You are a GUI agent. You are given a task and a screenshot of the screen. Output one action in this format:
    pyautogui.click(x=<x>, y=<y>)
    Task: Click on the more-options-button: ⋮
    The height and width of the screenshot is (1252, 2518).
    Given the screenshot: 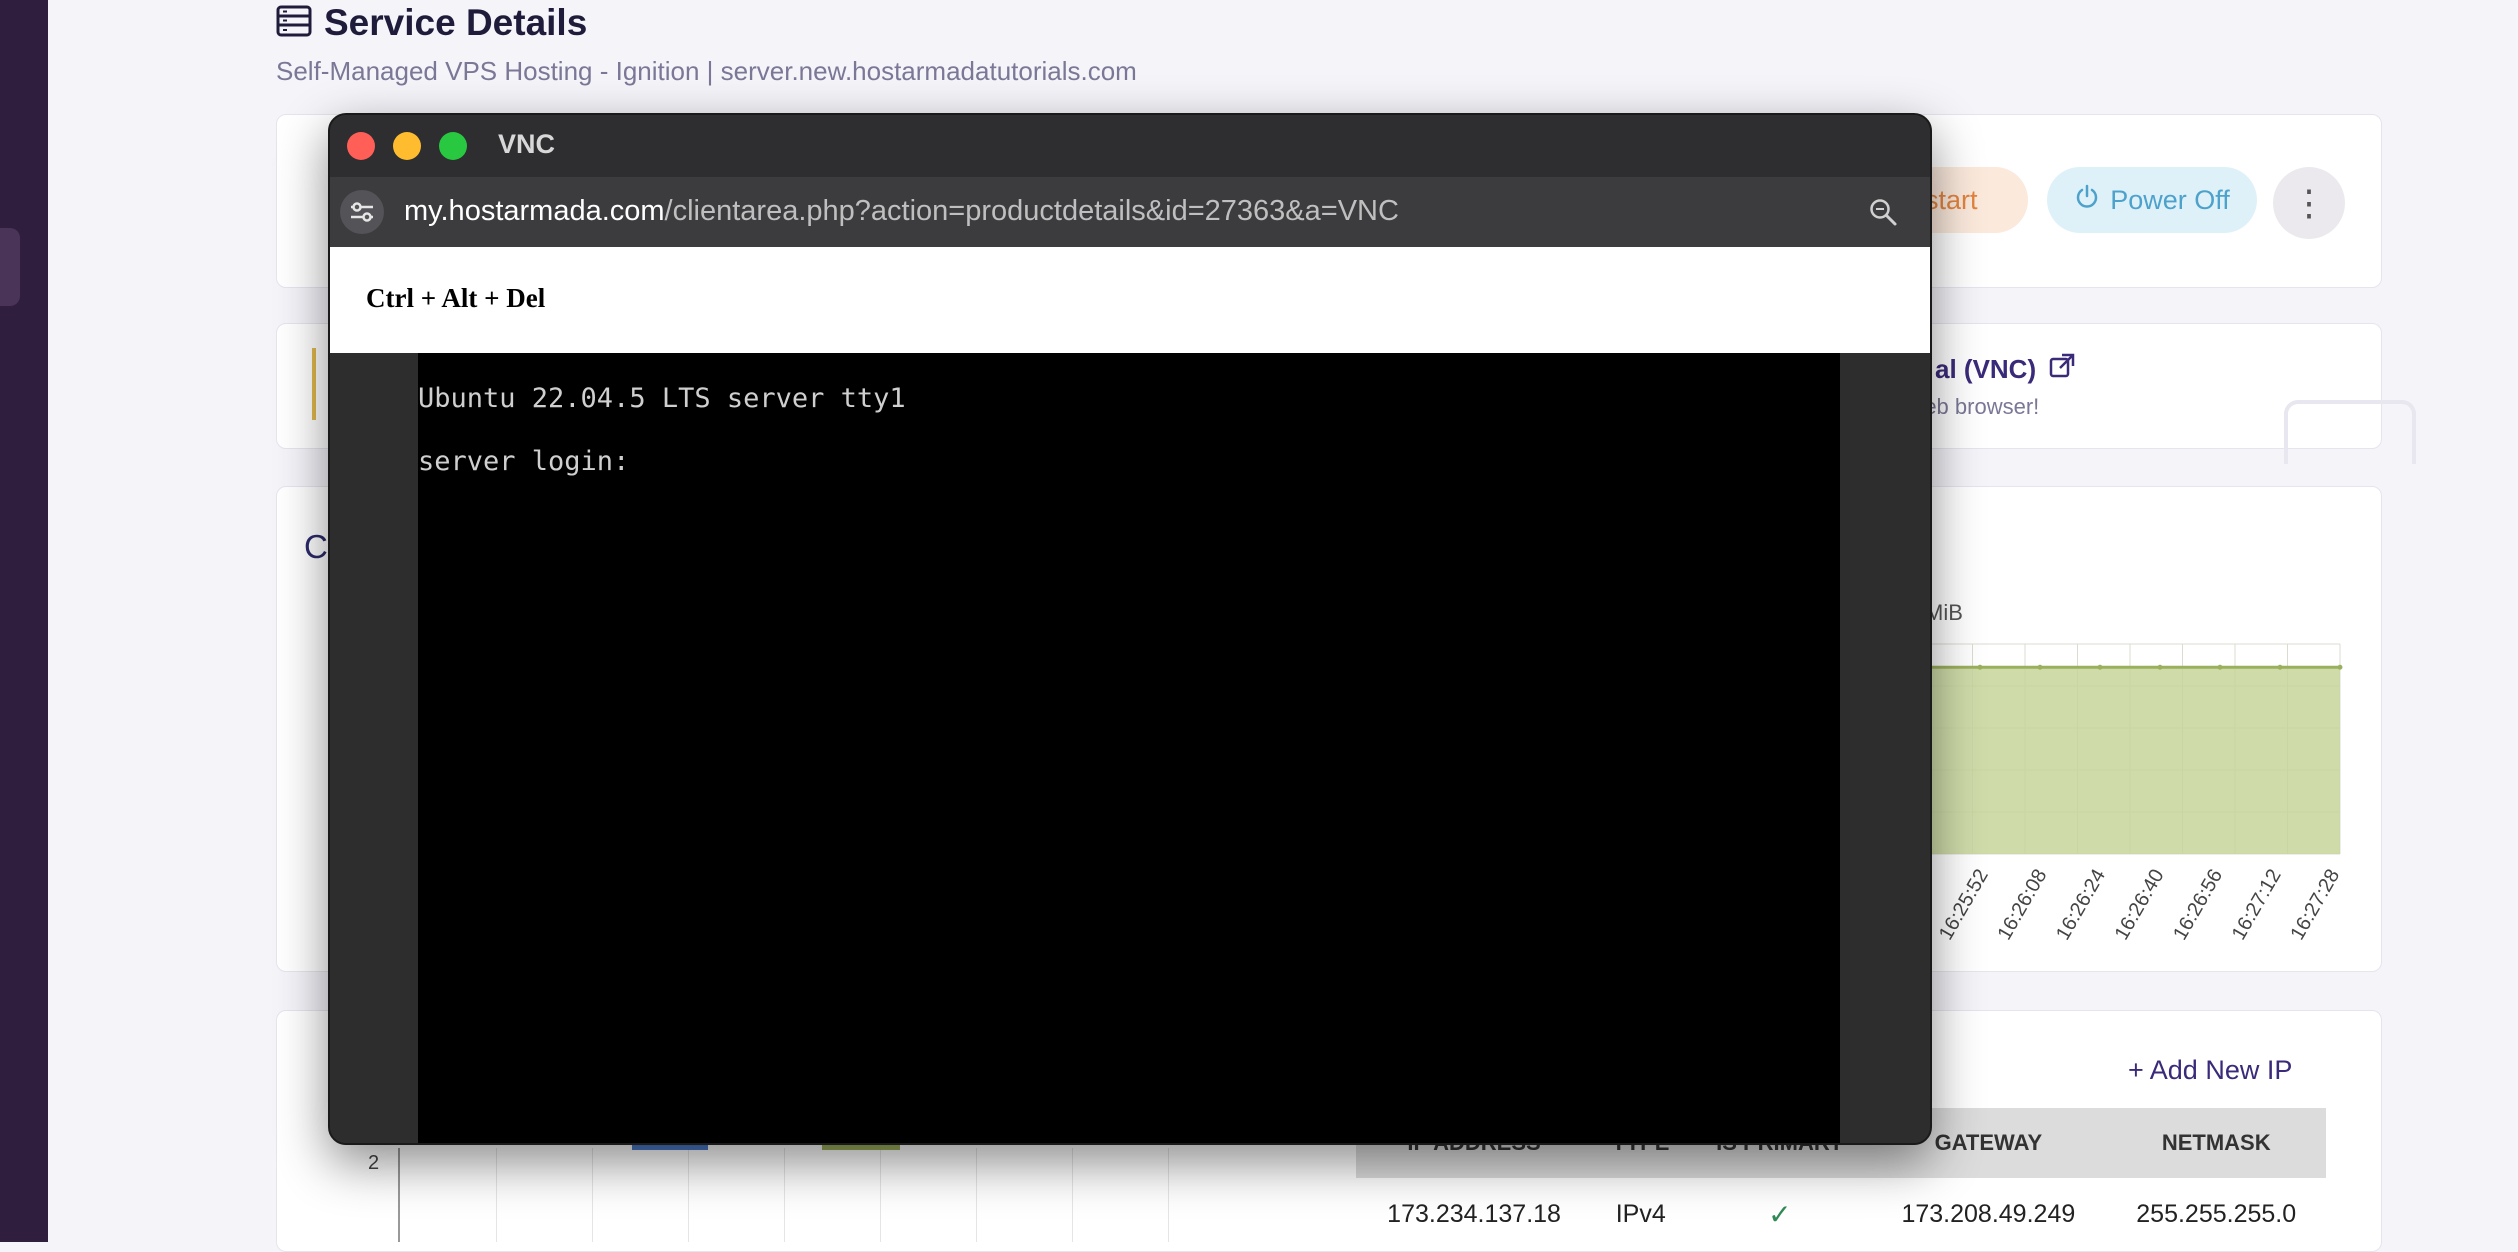 What is the action you would take?
    pyautogui.click(x=2309, y=203)
    